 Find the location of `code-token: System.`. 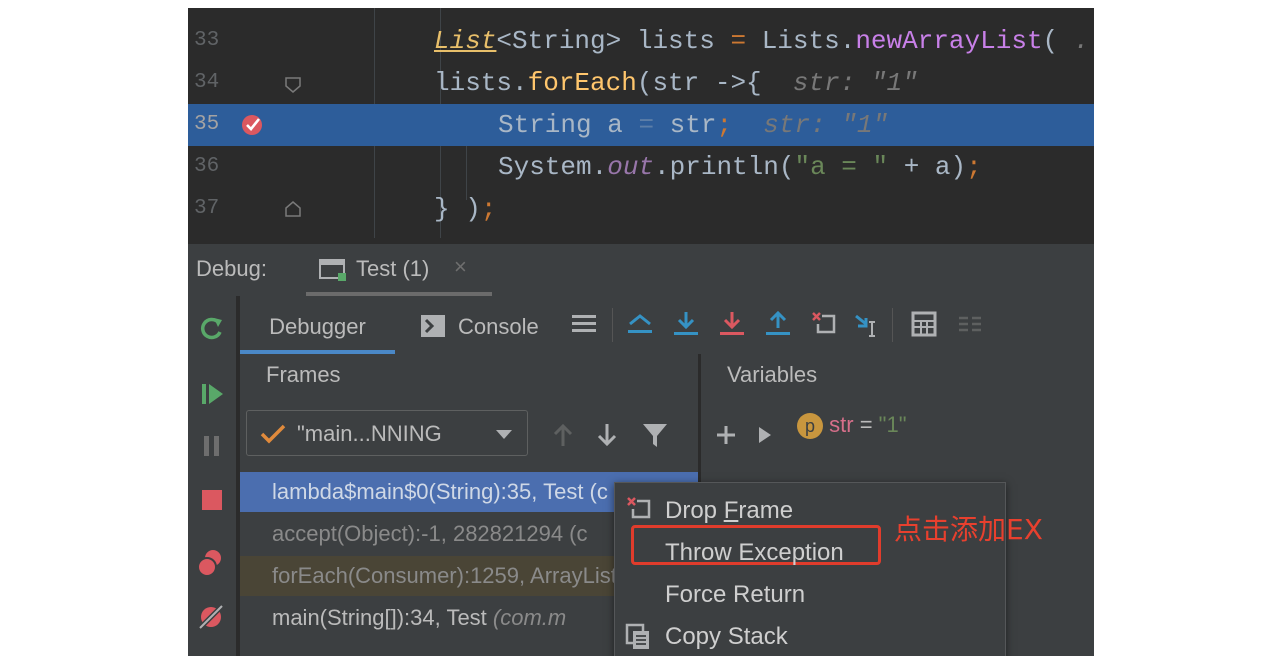

code-token: System. is located at coordinates (553, 167).